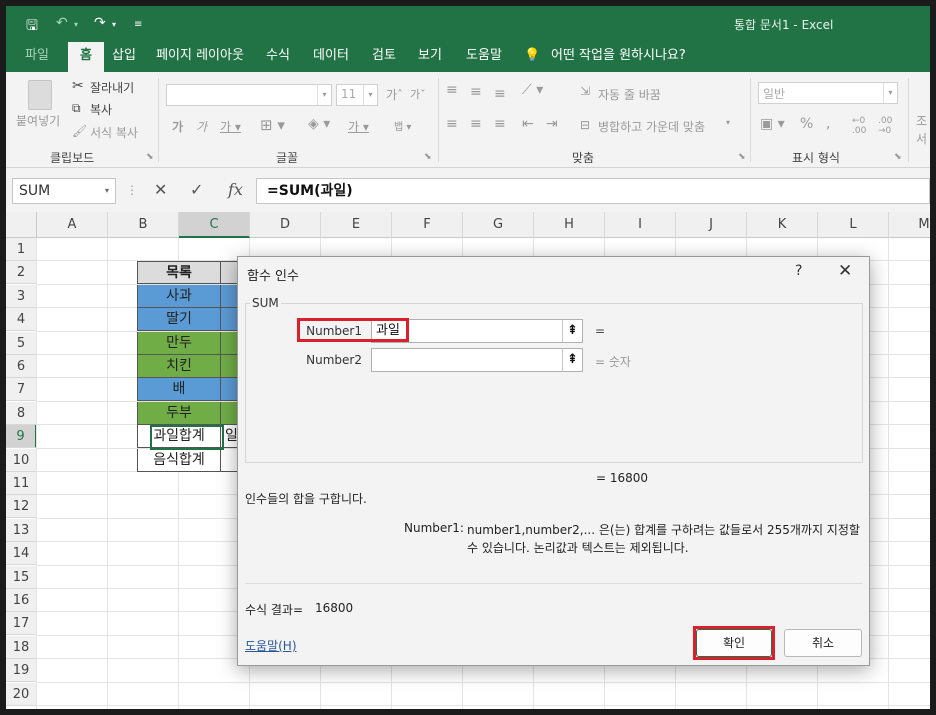  Describe the element at coordinates (143, 225) in the screenshot. I see `column-header: B` at that location.